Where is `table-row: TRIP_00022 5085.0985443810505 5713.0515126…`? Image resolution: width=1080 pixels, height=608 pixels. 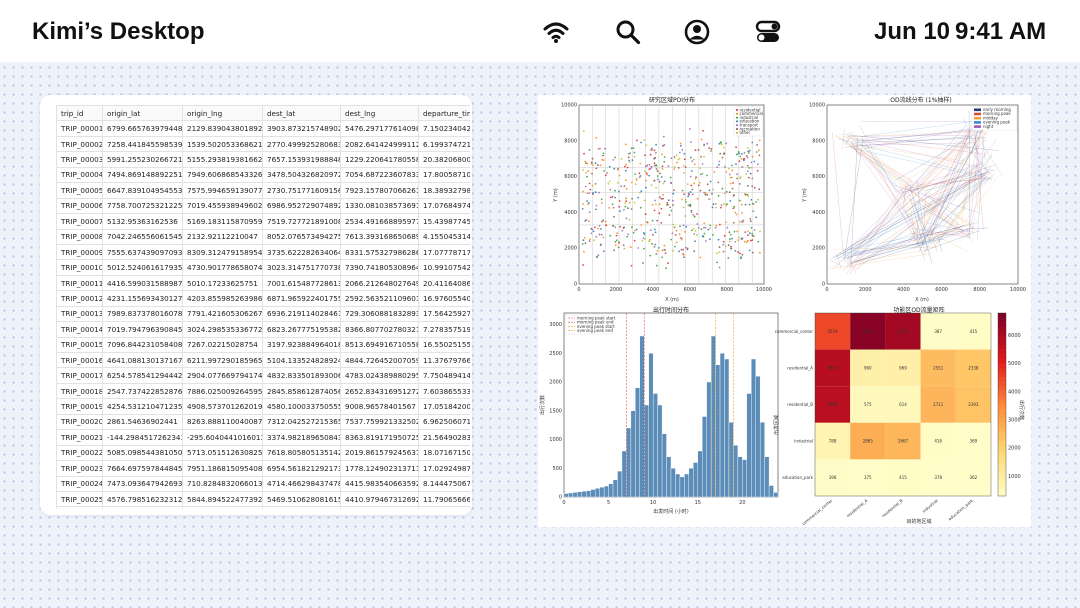
table-row: TRIP_00022 5085.0985443810505 5713.0515126… is located at coordinates (263, 453).